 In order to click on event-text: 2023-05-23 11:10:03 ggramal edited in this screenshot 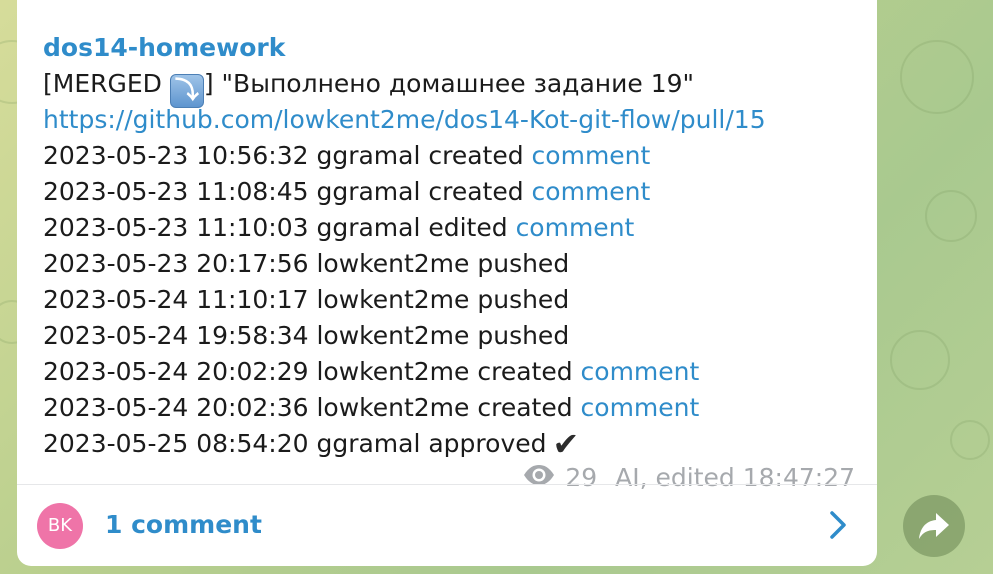, I will do `click(279, 227)`.